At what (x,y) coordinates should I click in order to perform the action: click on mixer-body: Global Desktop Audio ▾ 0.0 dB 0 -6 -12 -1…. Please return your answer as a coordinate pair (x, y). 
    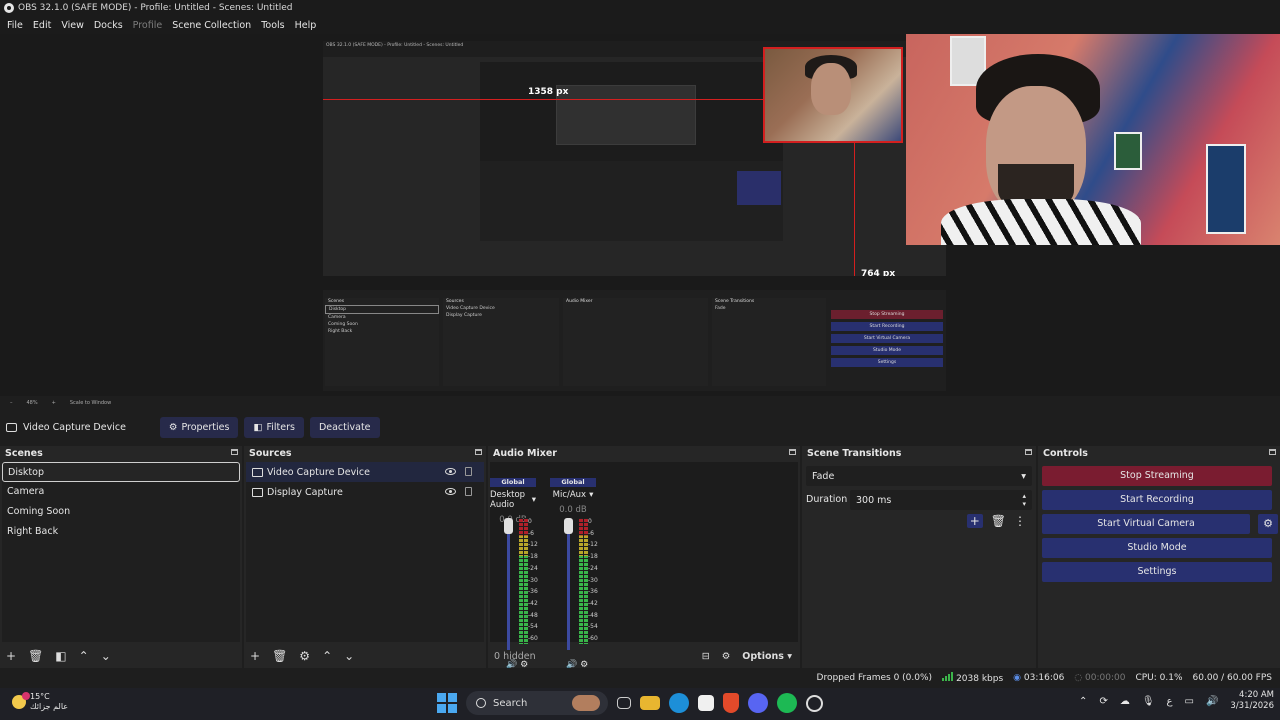
    Looking at the image, I should click on (644, 566).